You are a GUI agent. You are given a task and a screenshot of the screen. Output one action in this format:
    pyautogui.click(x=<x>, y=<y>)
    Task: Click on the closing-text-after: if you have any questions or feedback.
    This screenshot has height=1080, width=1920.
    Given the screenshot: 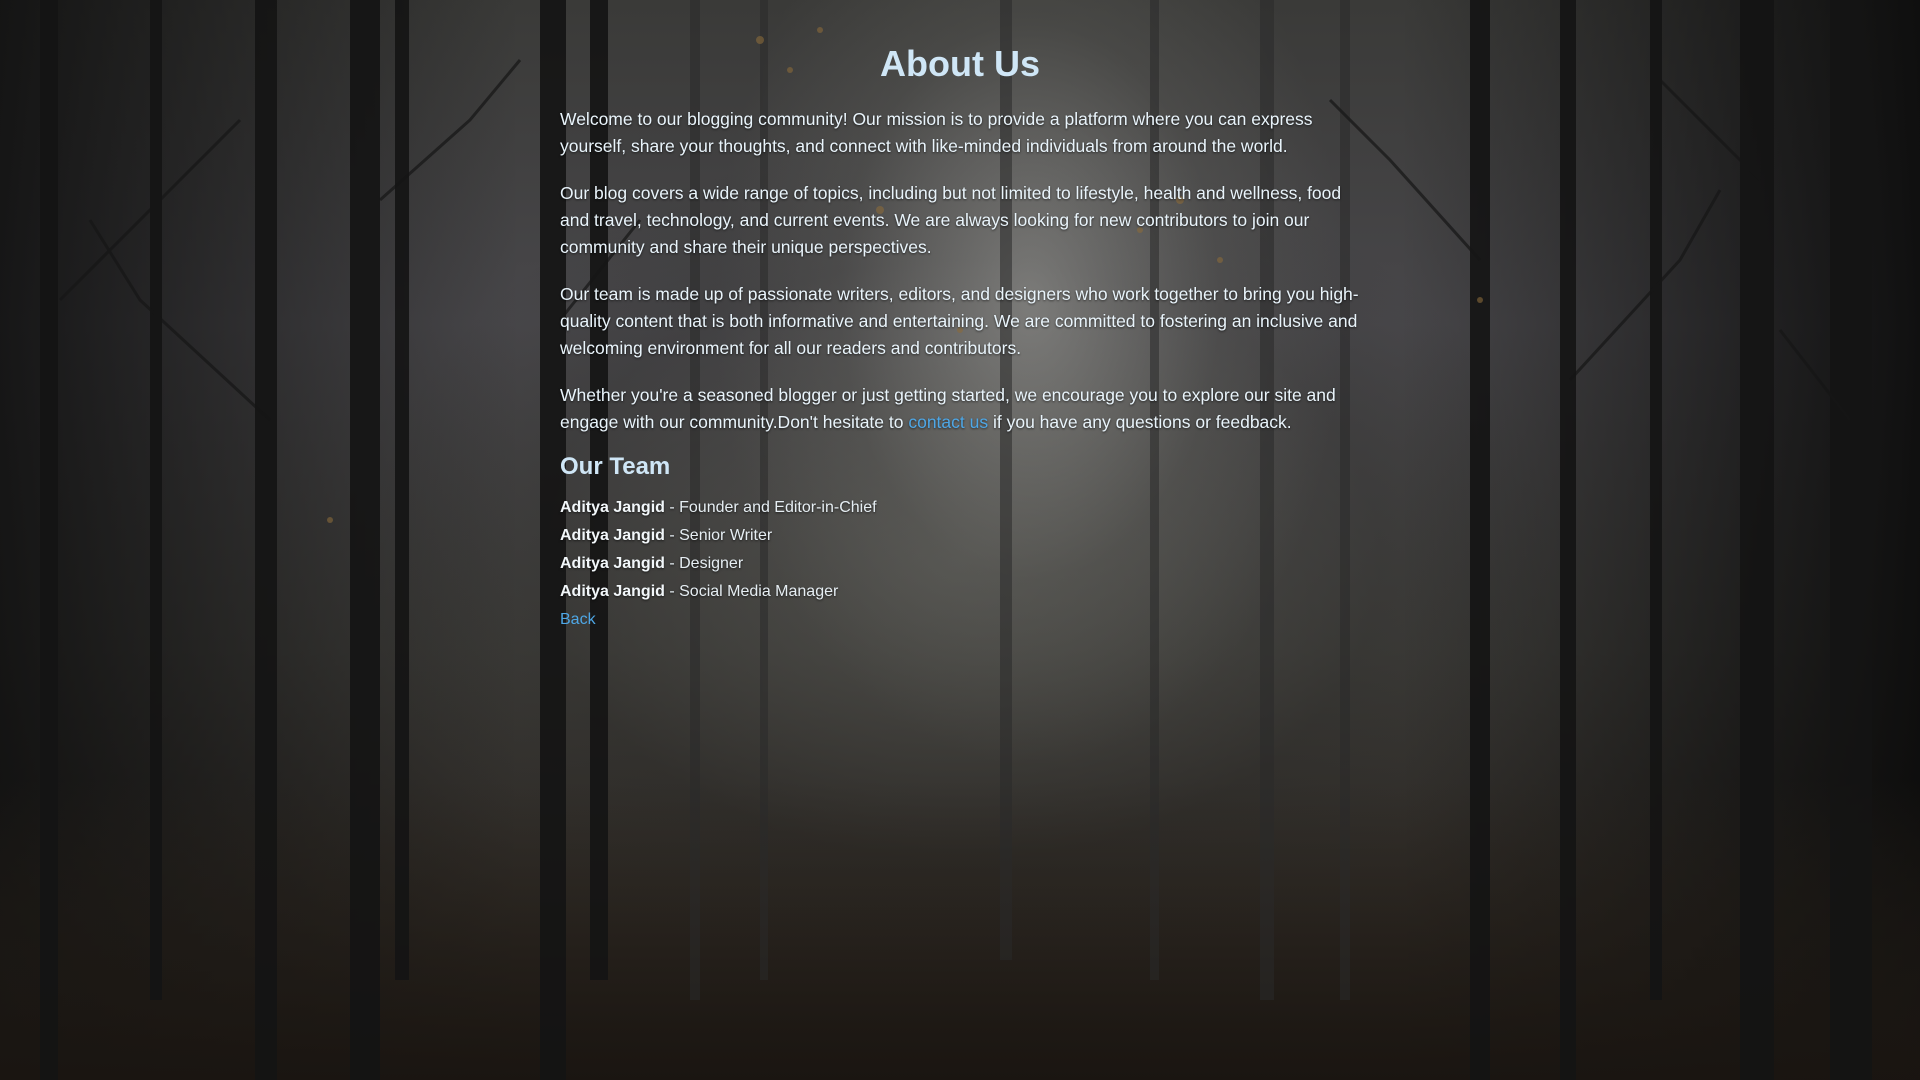 What is the action you would take?
    pyautogui.click(x=1140, y=422)
    